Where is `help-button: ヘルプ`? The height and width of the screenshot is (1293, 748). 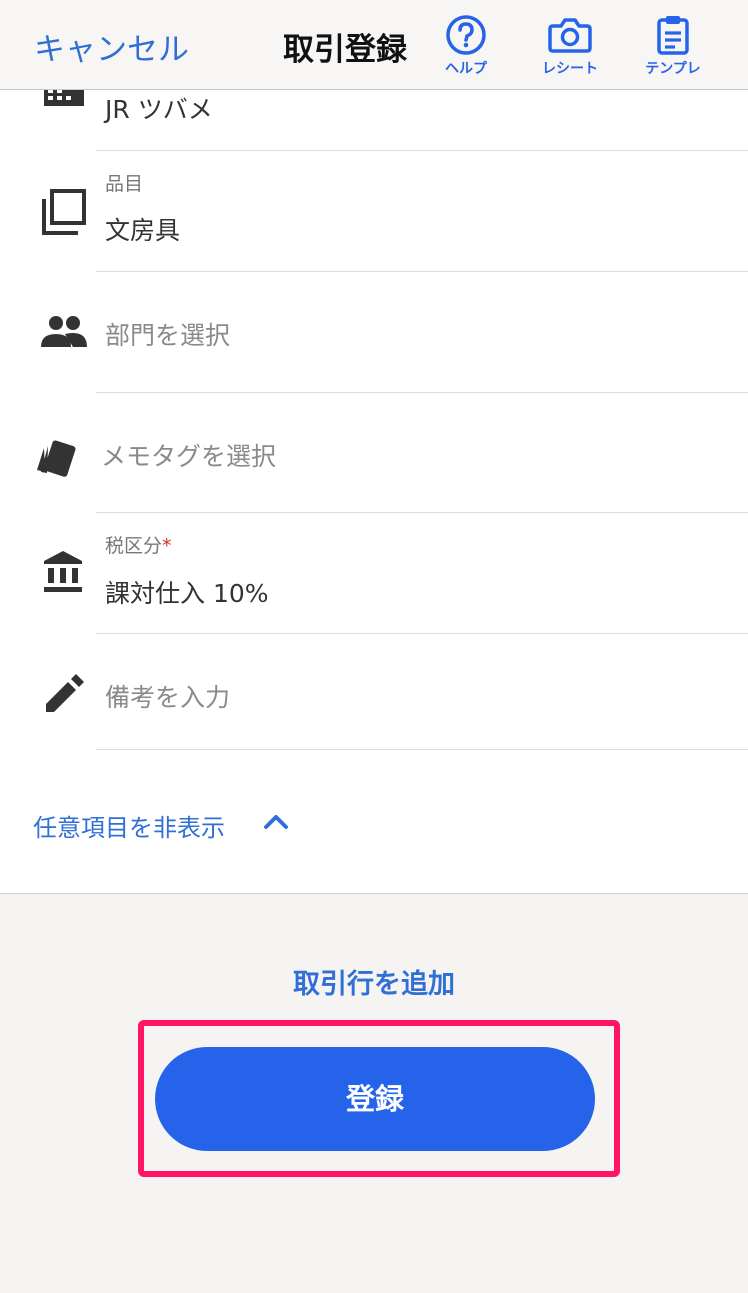 help-button: ヘルプ is located at coordinates (466, 46).